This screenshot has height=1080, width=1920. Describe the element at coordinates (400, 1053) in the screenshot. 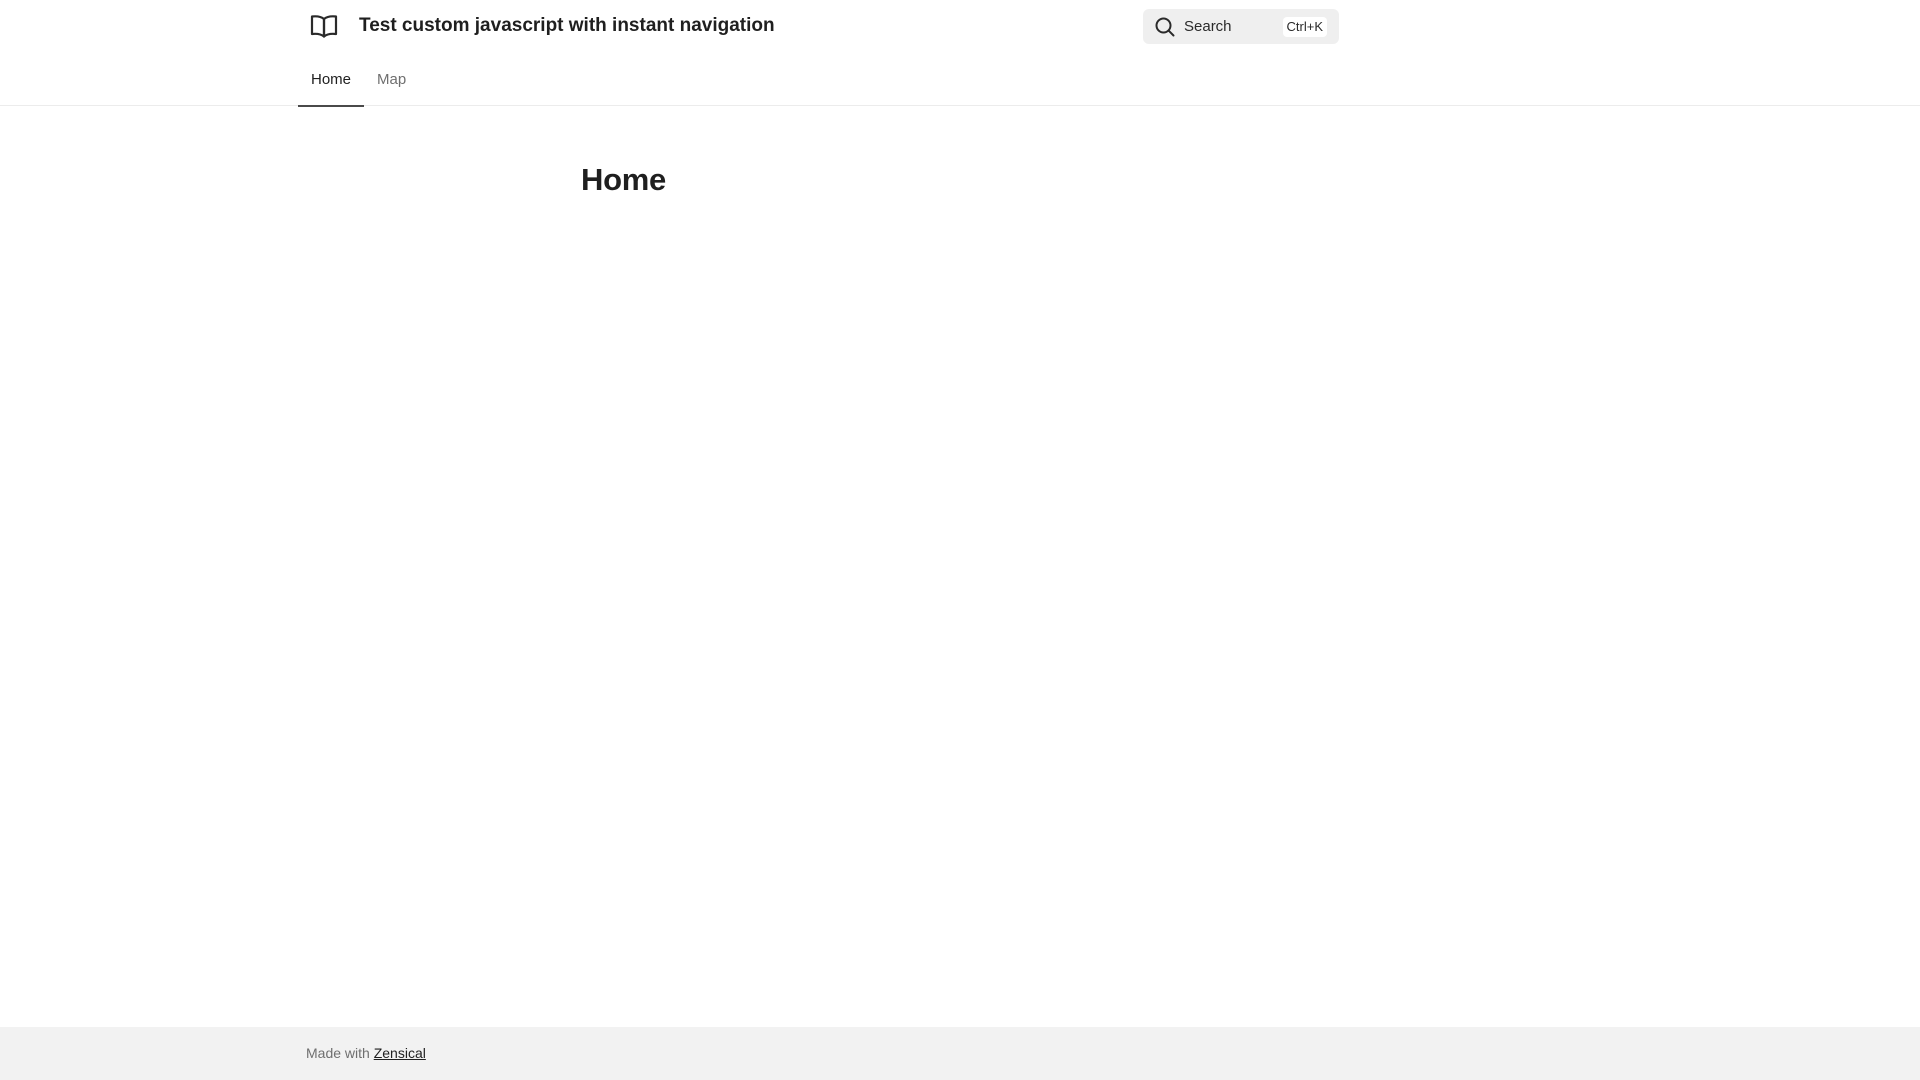

I see `zensical-link: Zensical` at that location.